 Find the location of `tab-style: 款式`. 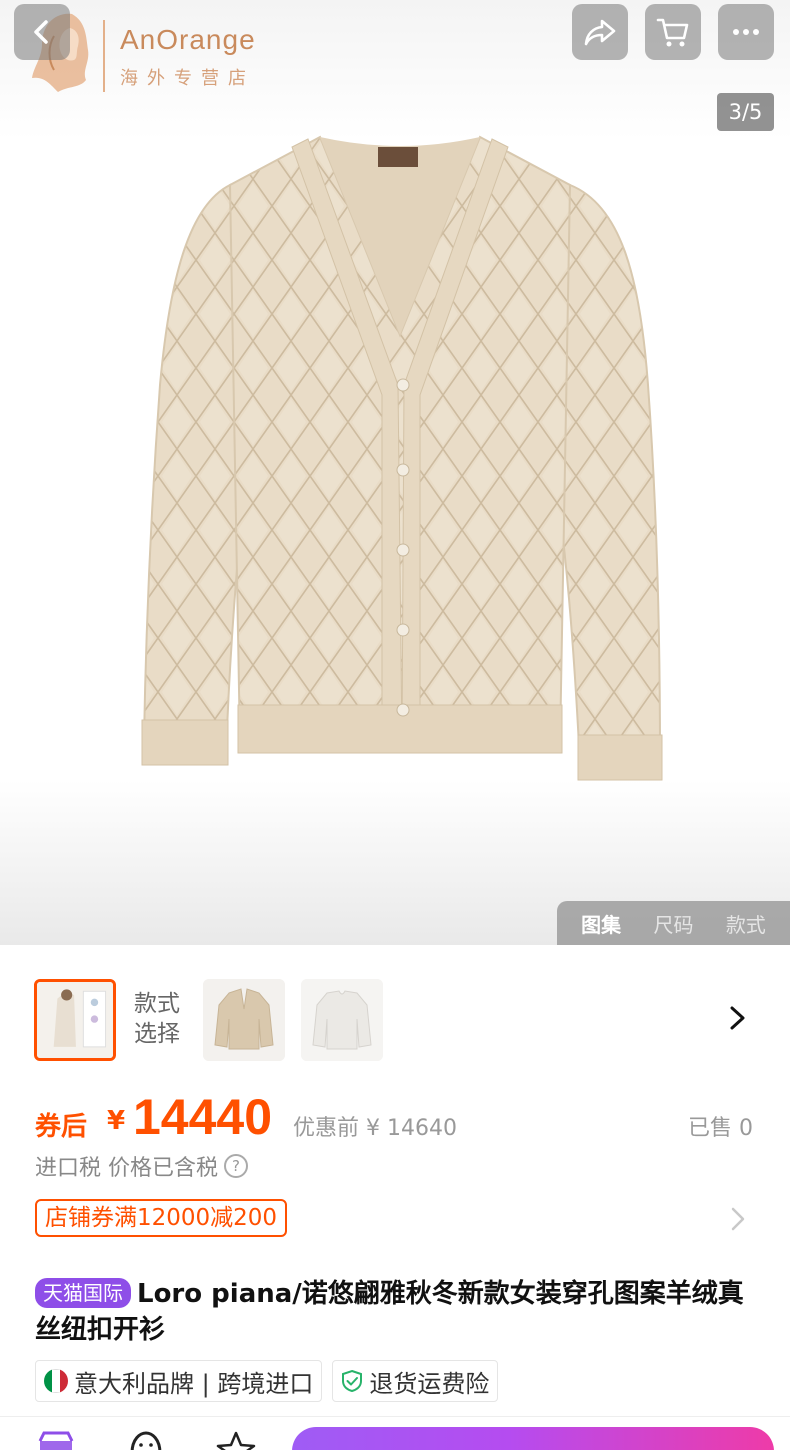

tab-style: 款式 is located at coordinates (746, 923).